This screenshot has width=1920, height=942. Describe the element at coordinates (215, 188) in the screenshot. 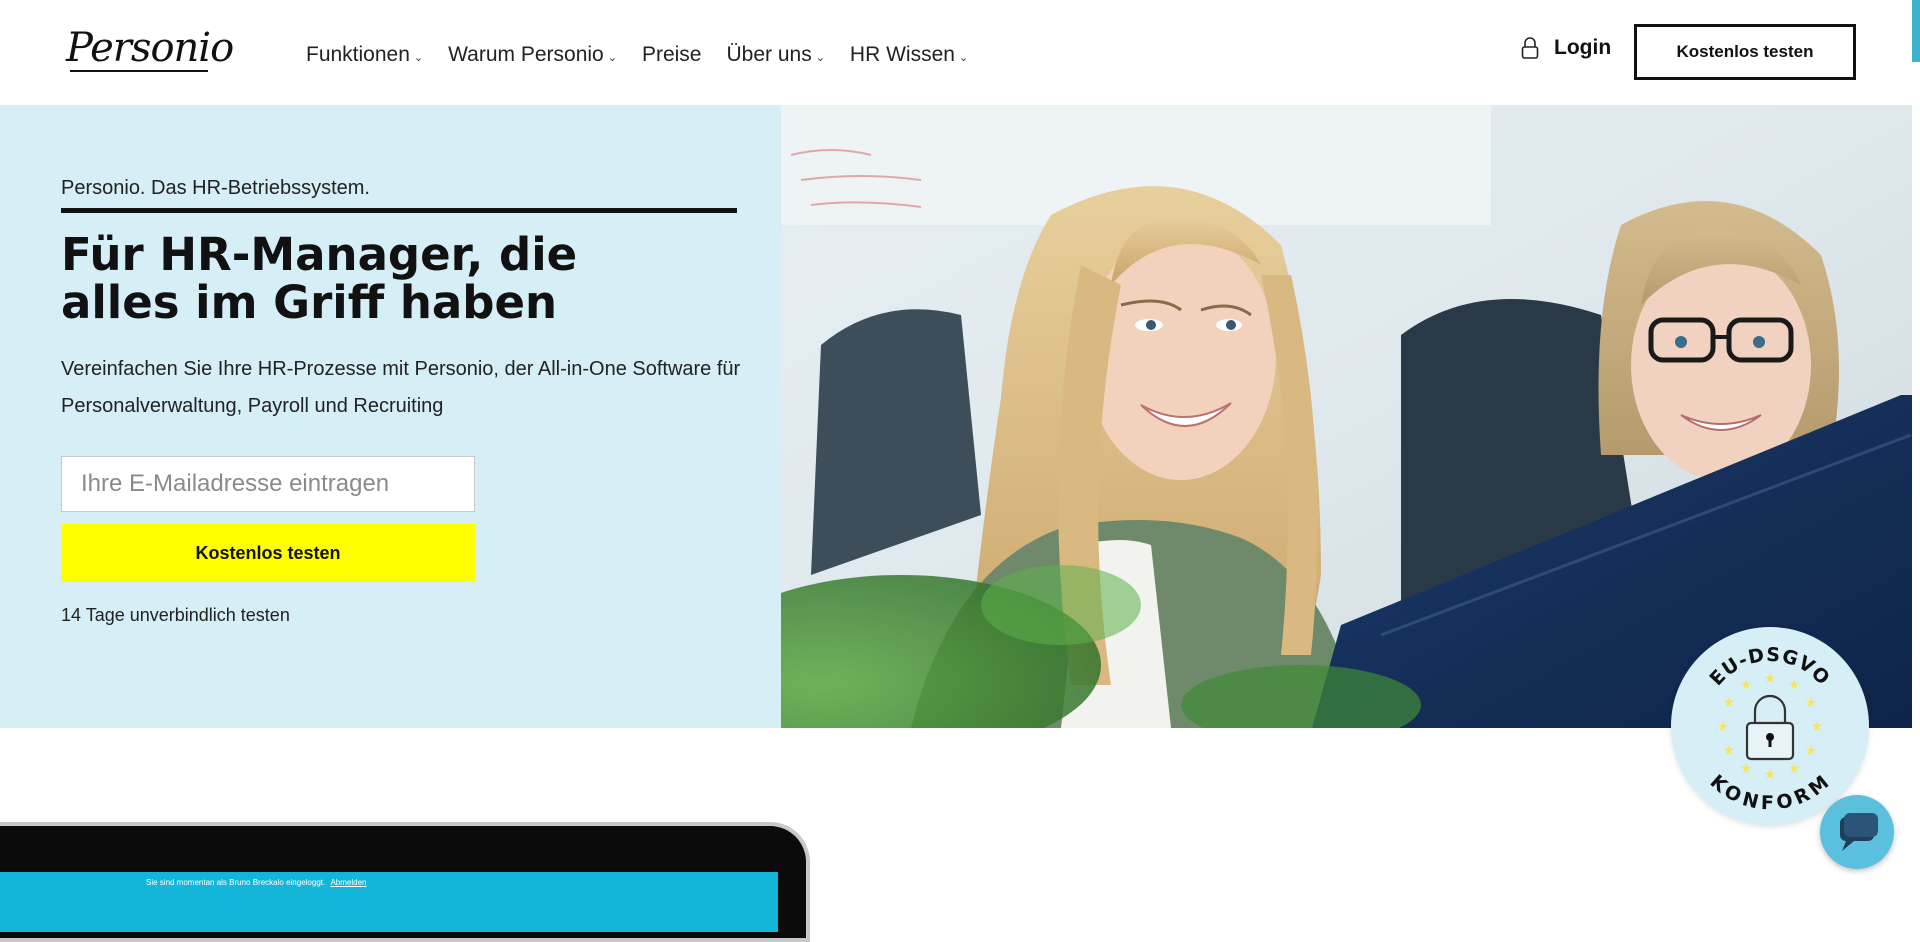

I see `hero-tagline: Personio. Das HR-Betriebssystem.` at that location.